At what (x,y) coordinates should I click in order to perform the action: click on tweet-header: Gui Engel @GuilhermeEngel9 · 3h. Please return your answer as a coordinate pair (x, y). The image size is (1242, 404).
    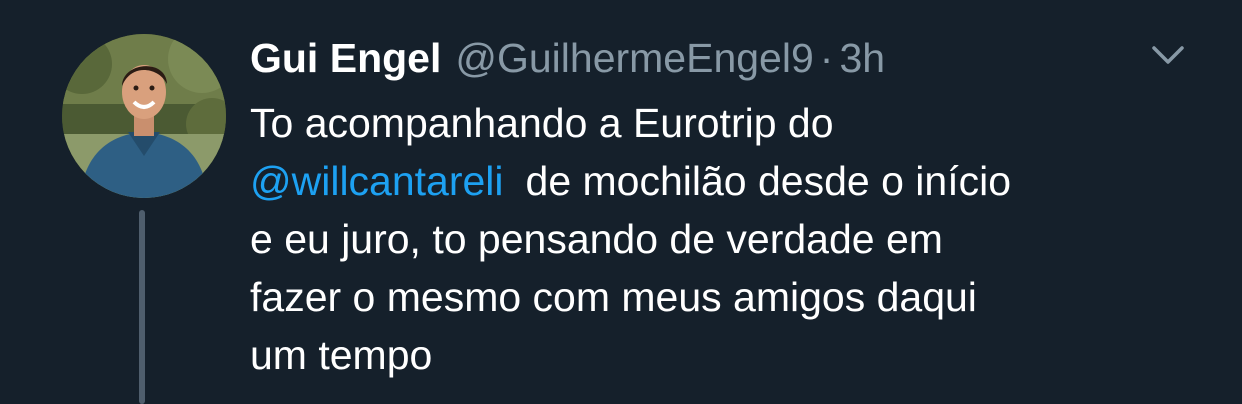
    Looking at the image, I should click on (567, 58).